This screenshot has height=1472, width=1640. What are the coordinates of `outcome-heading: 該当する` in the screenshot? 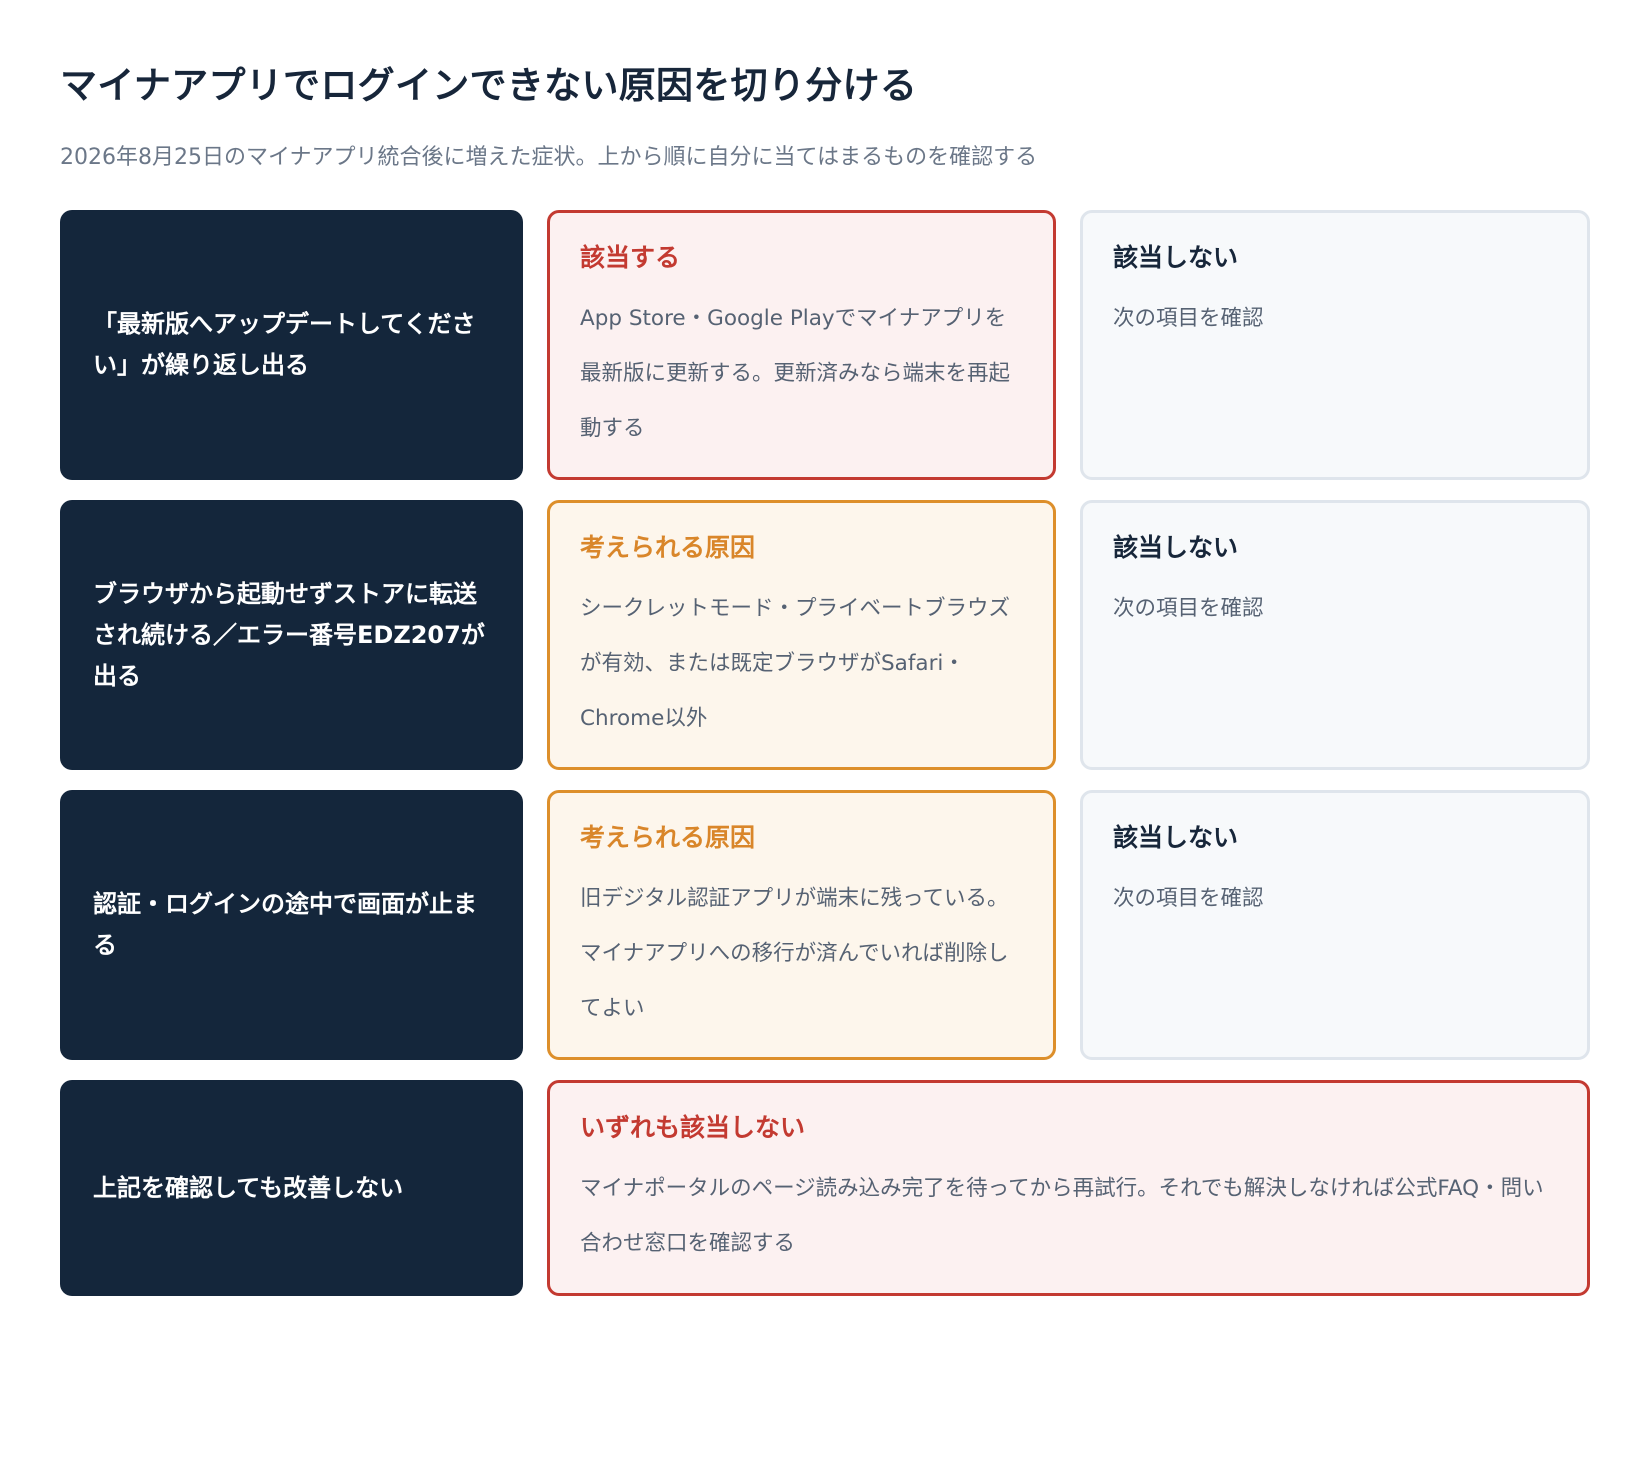 It's located at (630, 257).